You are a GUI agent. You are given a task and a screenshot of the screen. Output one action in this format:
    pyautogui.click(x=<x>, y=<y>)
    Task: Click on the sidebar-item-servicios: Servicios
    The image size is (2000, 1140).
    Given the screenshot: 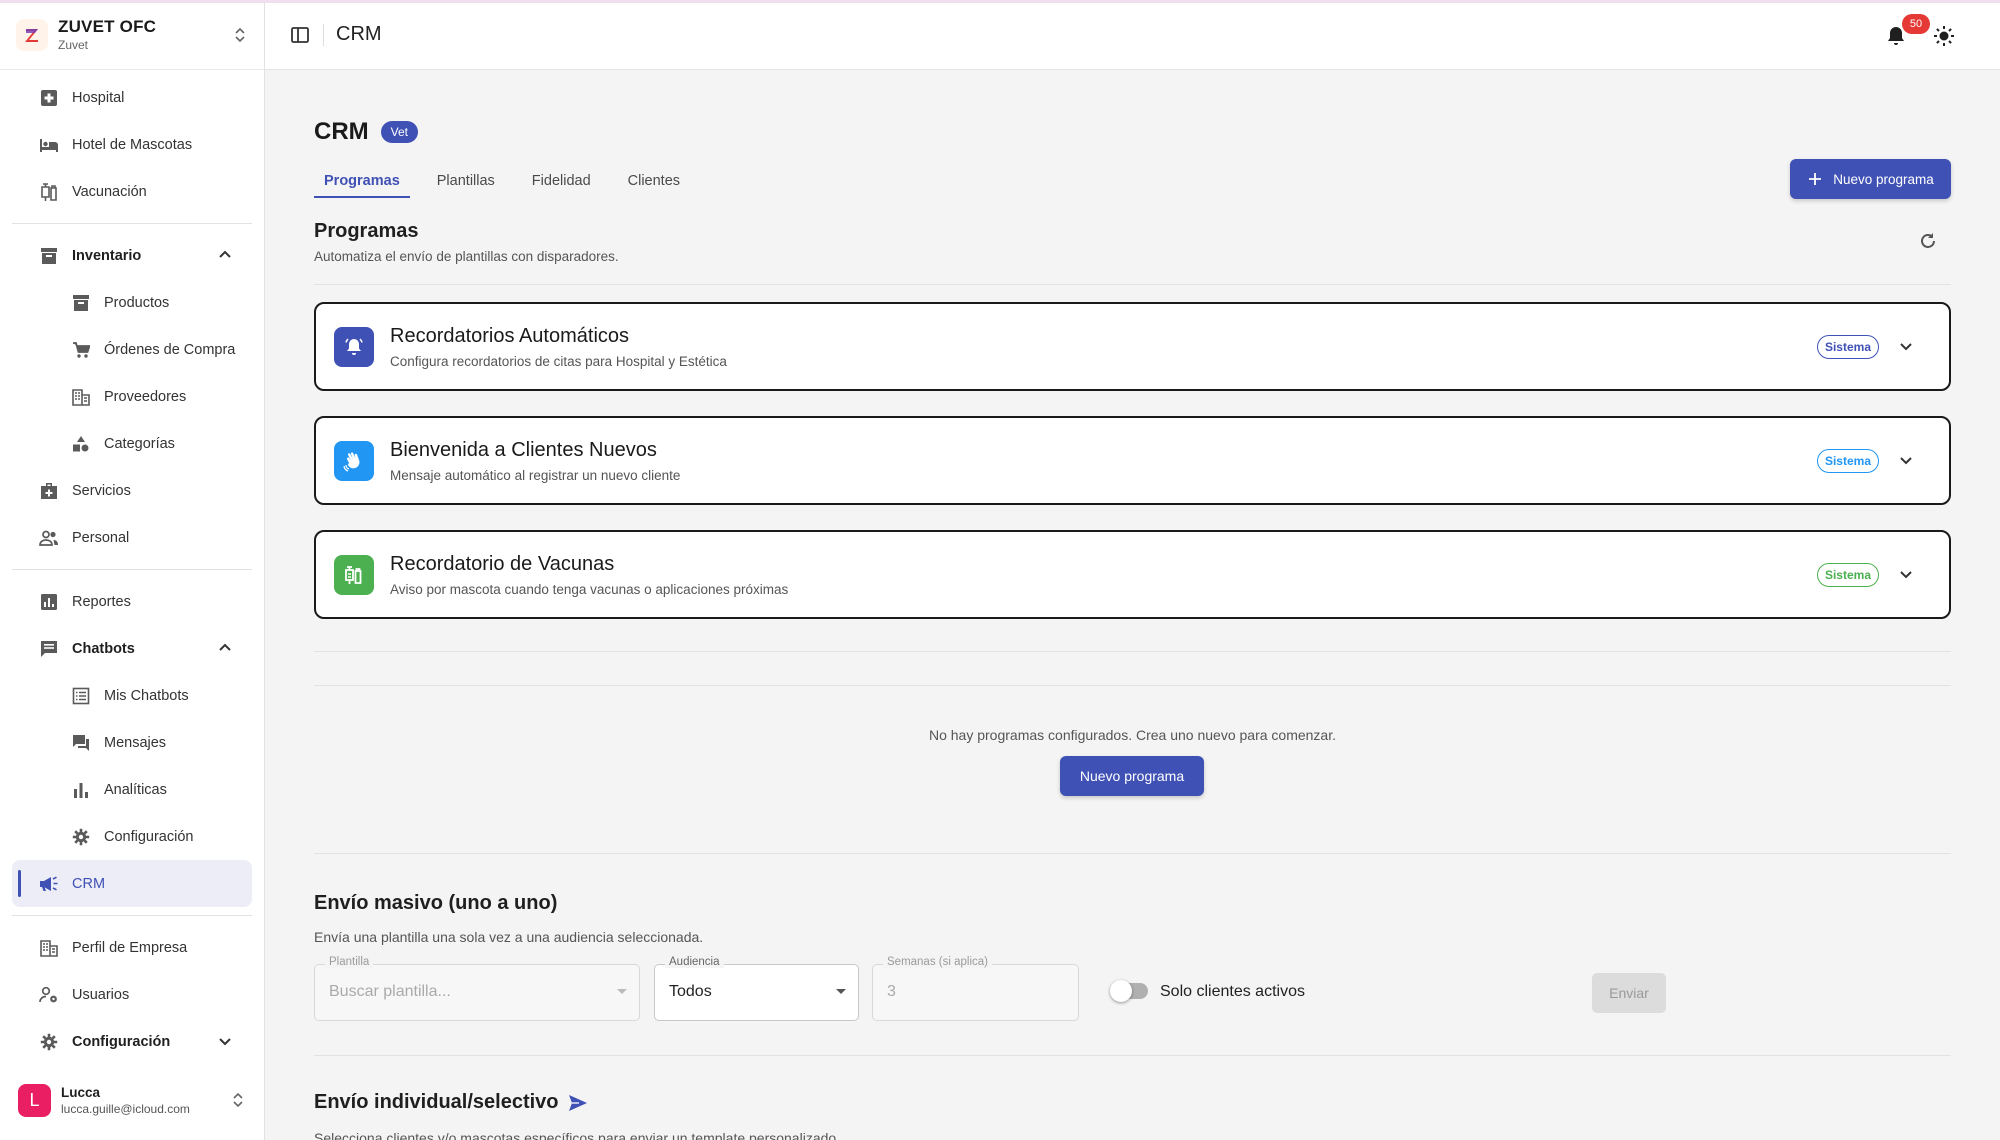 What is the action you would take?
    pyautogui.click(x=132, y=490)
    